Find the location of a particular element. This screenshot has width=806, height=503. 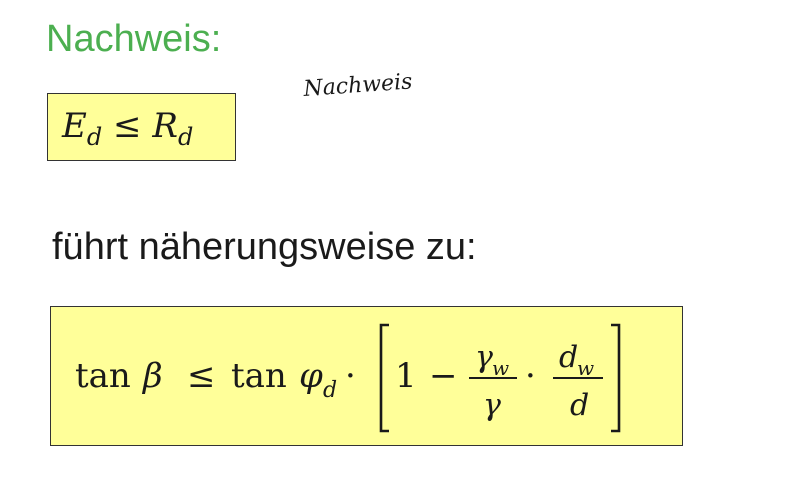

fraction2-numerator: d is located at coordinates (568, 357).